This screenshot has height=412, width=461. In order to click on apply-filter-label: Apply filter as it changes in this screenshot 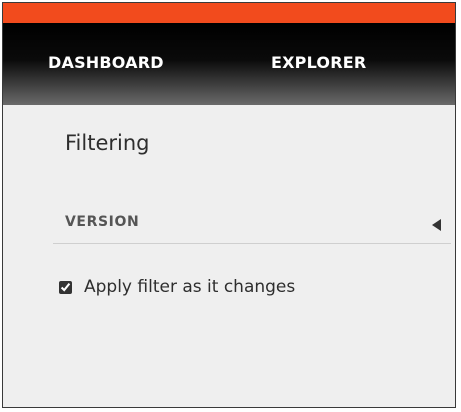, I will do `click(190, 287)`.